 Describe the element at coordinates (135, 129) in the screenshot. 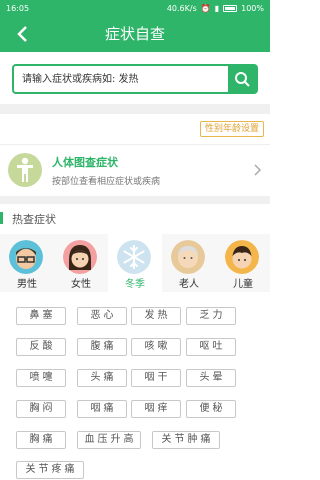

I see `settings-row: 性别年龄设置` at that location.